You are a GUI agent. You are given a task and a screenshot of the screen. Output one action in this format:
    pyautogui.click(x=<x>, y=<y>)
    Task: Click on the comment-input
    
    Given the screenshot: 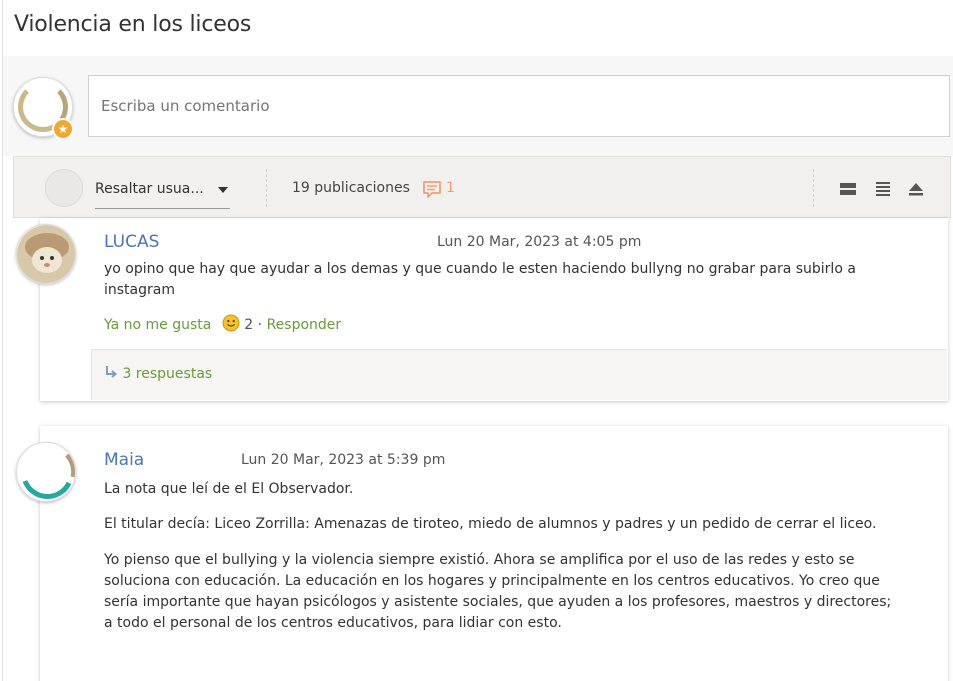 What is the action you would take?
    pyautogui.click(x=519, y=106)
    